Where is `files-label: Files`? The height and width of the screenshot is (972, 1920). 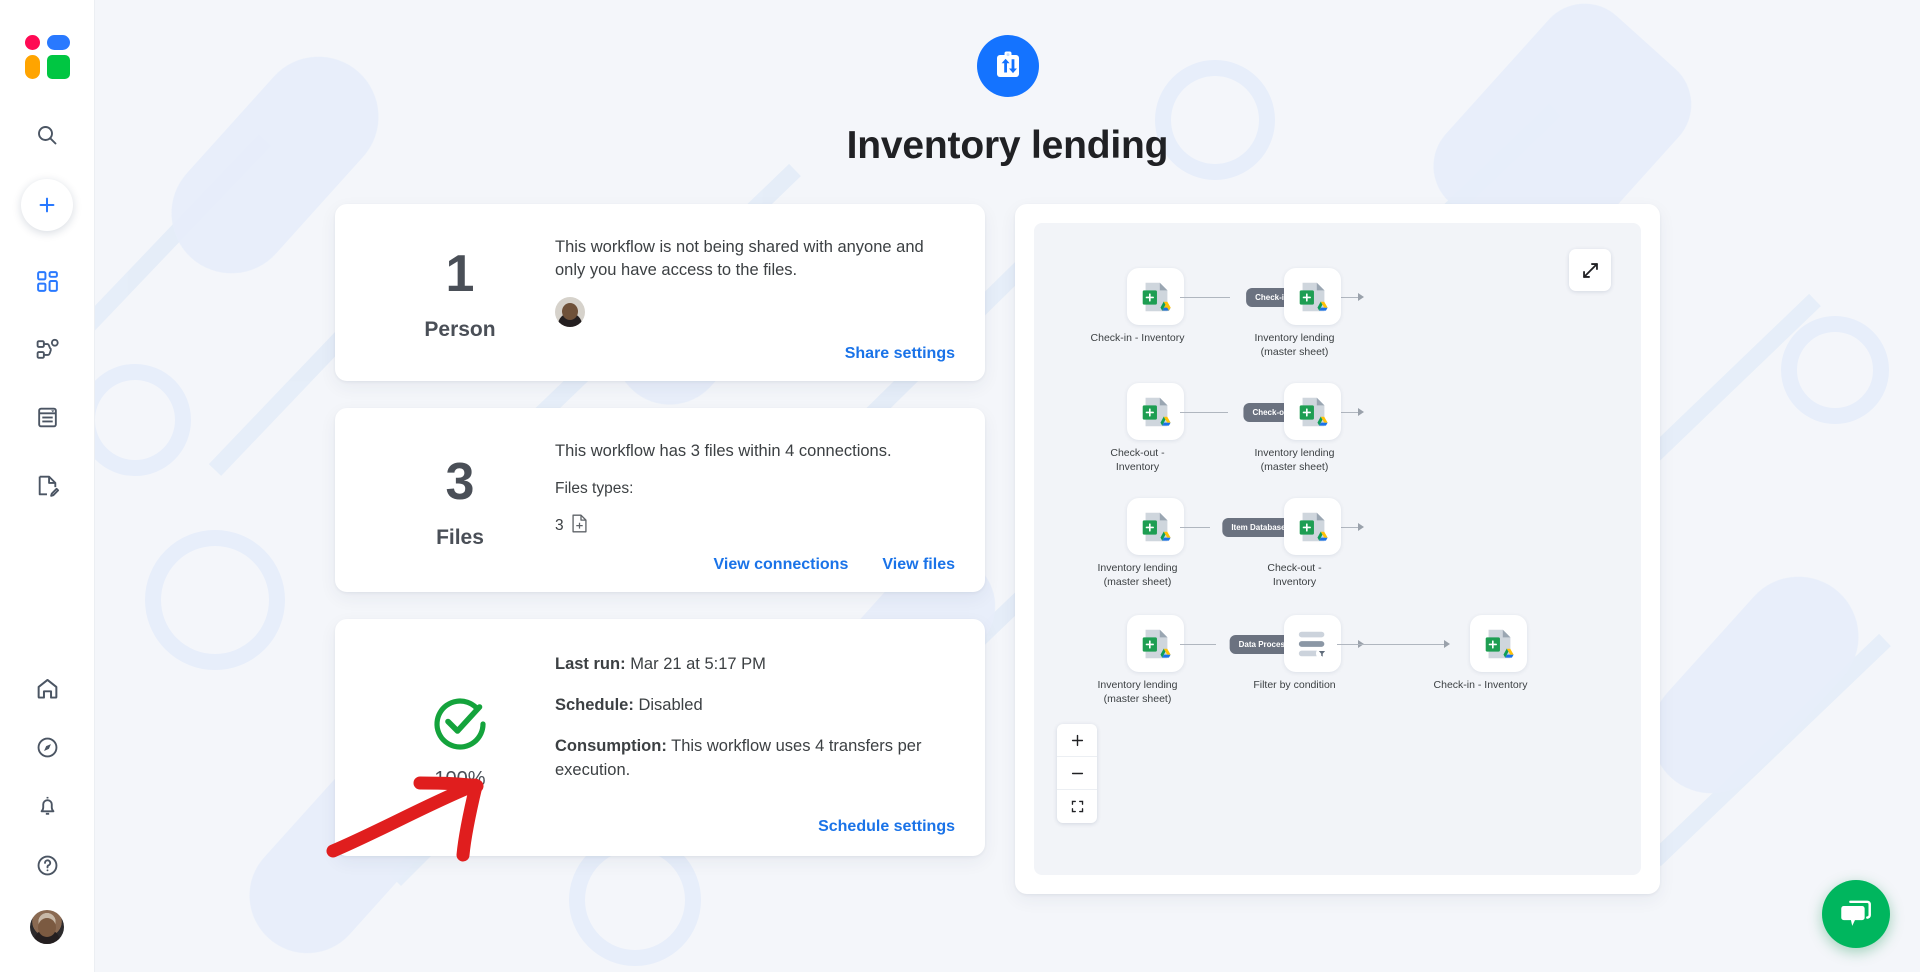 files-label: Files is located at coordinates (460, 538).